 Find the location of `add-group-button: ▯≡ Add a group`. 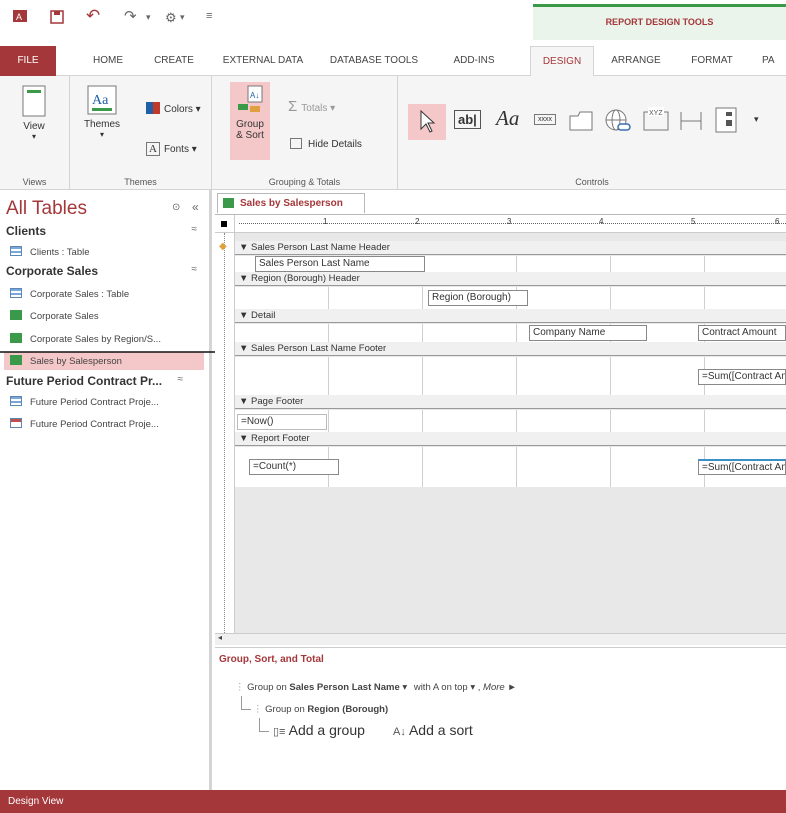

add-group-button: ▯≡ Add a group is located at coordinates (319, 730).